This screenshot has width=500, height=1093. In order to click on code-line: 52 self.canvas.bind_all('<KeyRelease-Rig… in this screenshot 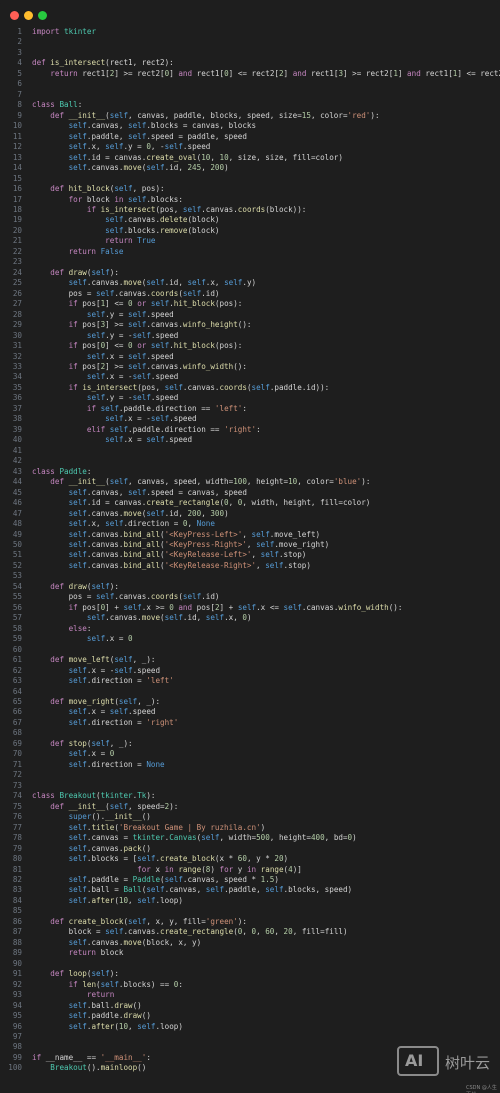, I will do `click(250, 566)`.